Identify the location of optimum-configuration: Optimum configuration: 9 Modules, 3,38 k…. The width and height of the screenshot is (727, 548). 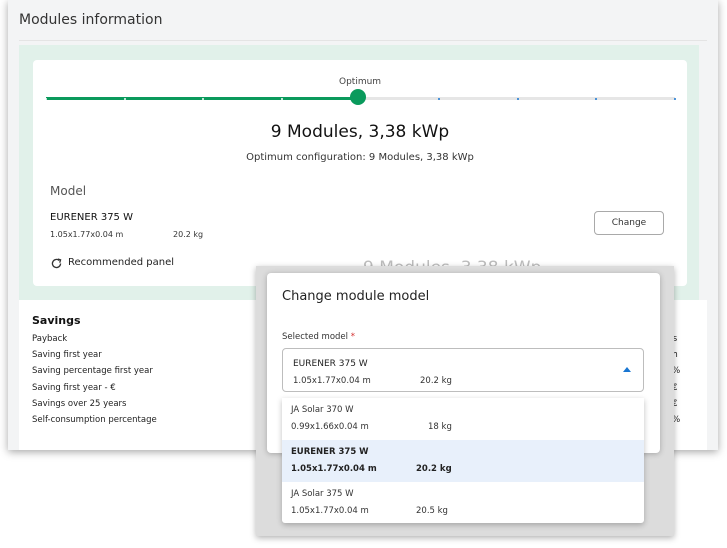
(360, 157).